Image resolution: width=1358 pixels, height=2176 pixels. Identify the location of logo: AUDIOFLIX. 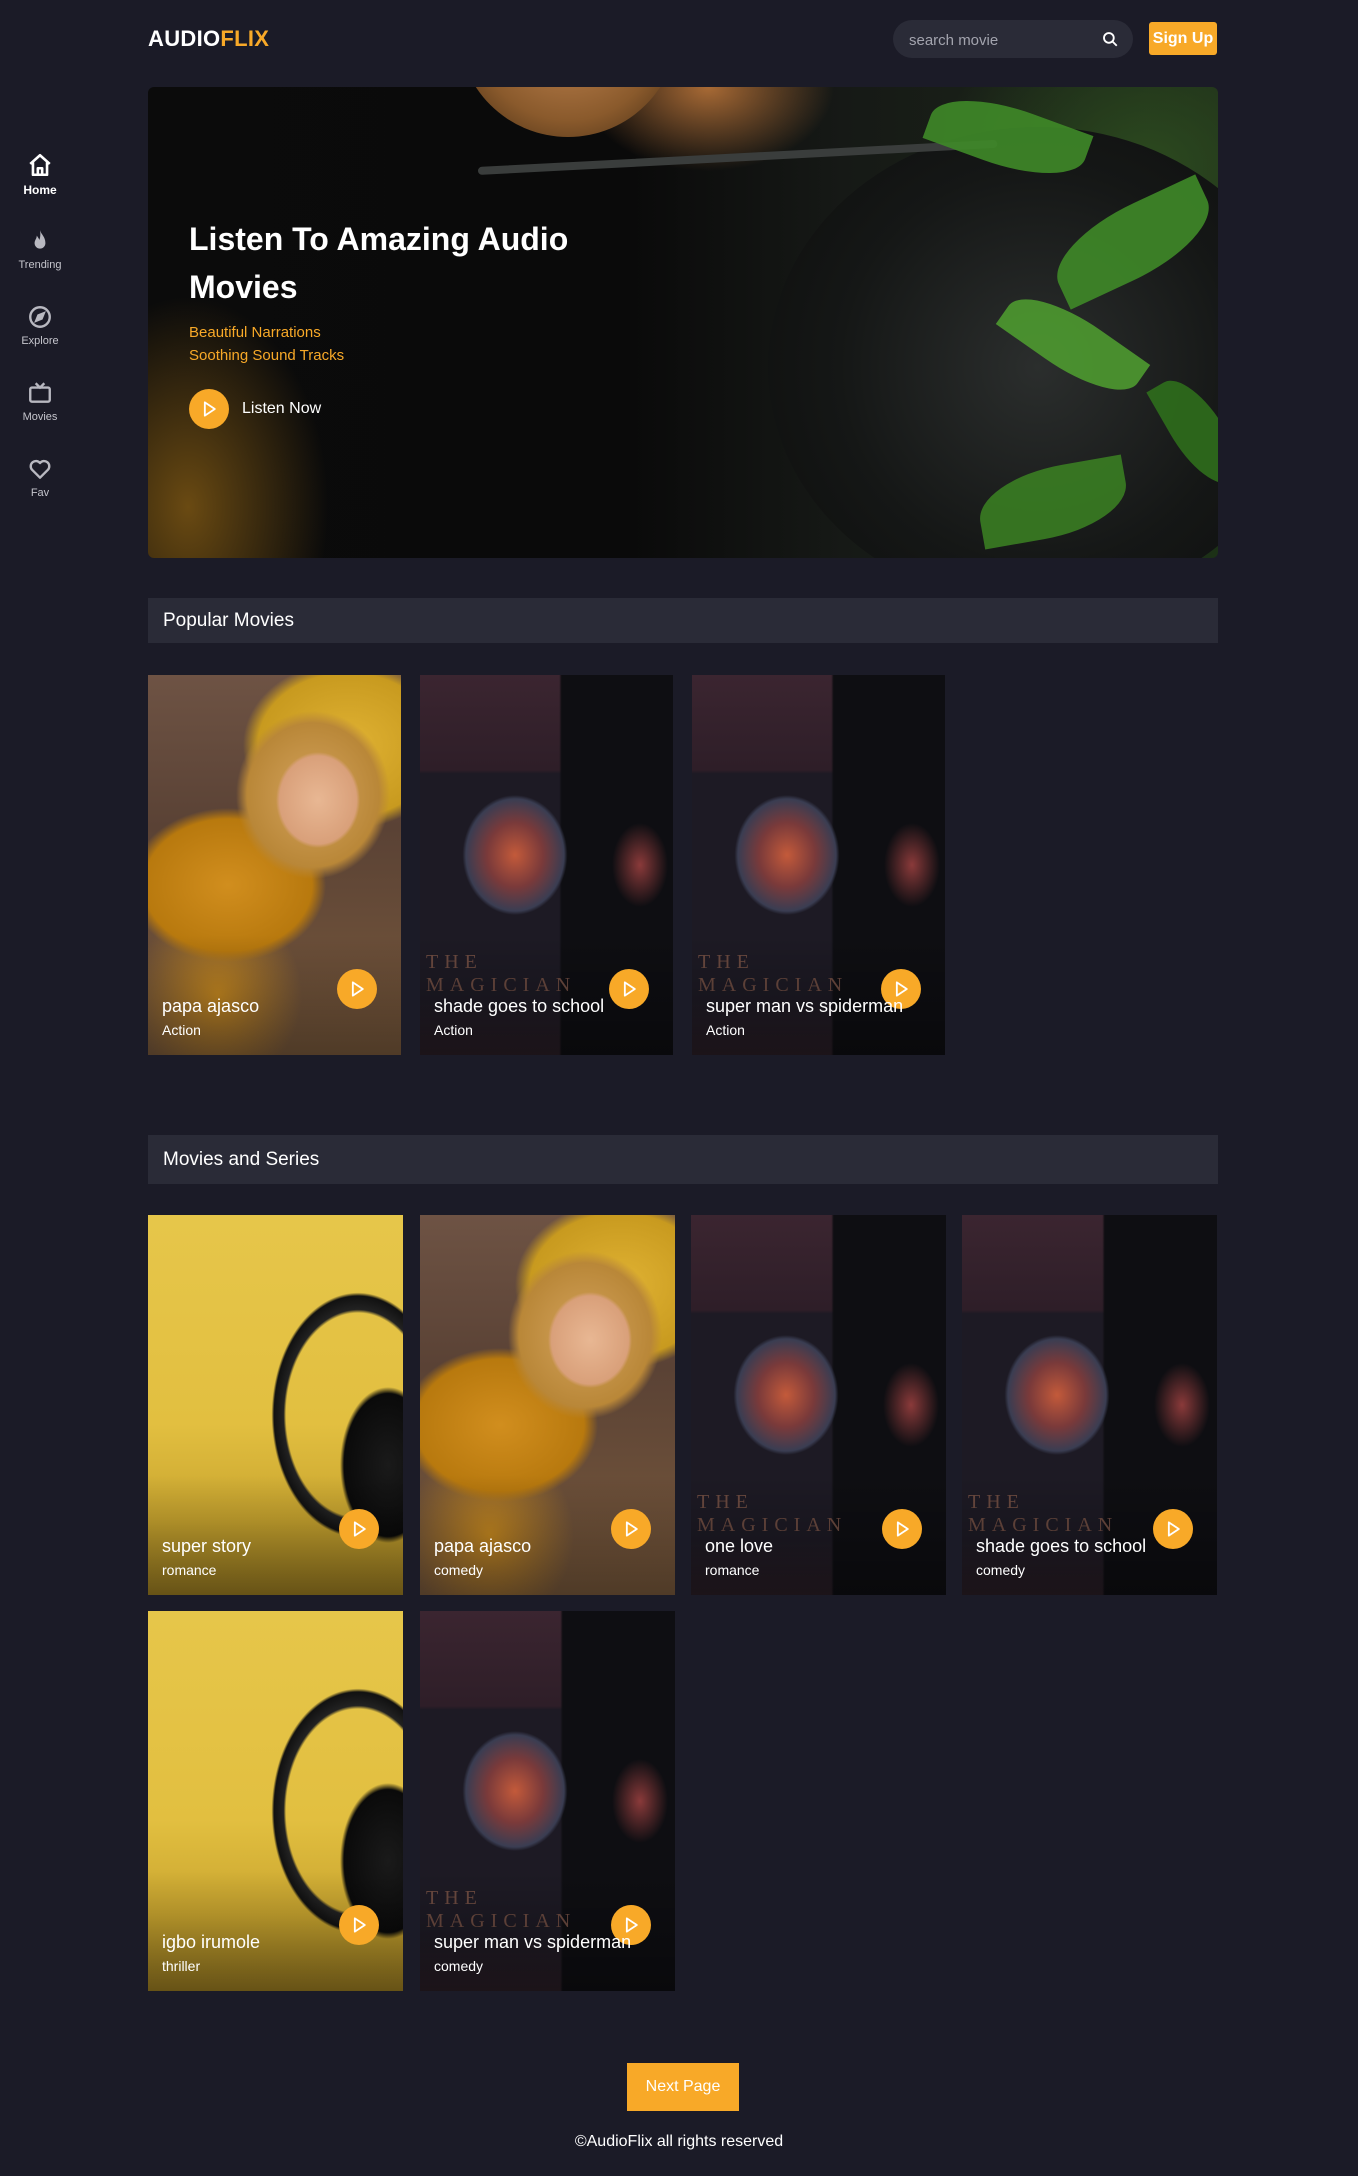
(208, 39).